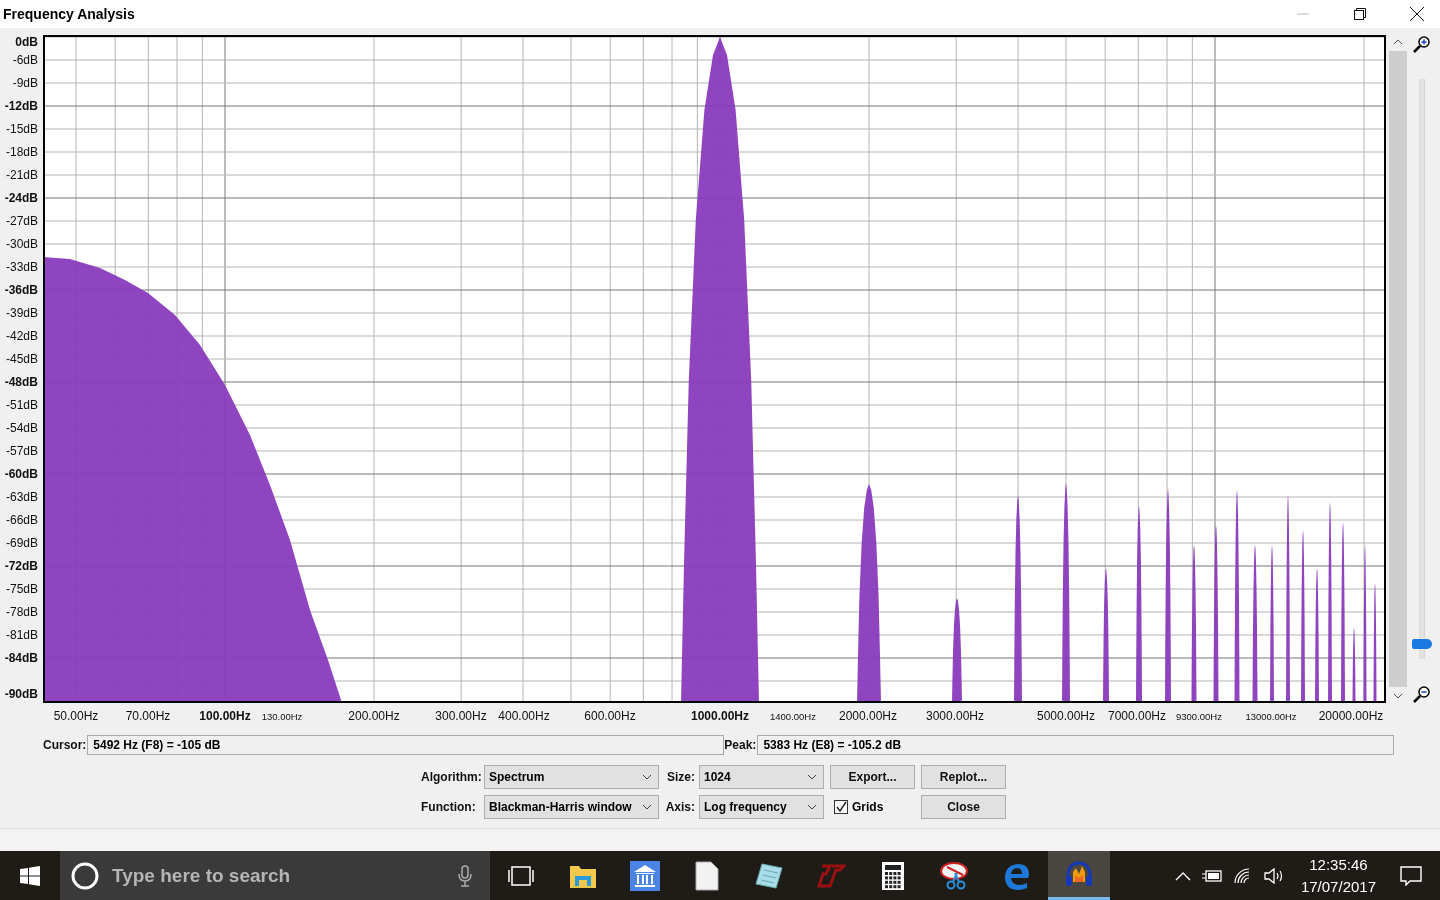 Image resolution: width=1440 pixels, height=900 pixels. I want to click on speaker-icon, so click(1273, 875).